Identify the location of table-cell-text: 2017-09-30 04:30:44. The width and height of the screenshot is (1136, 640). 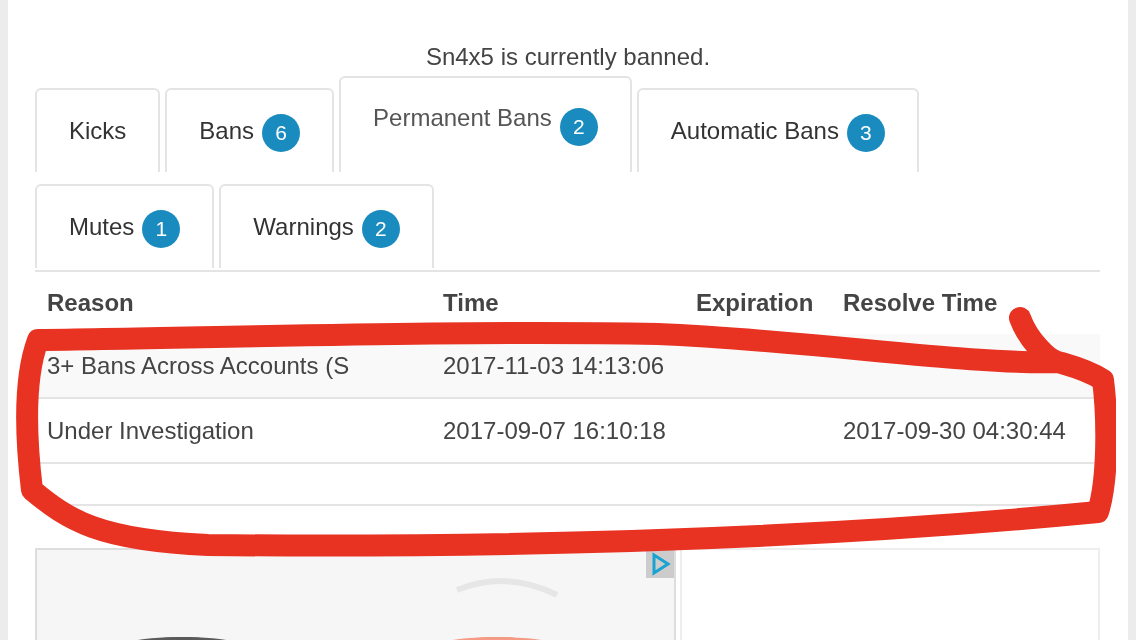
(955, 430).